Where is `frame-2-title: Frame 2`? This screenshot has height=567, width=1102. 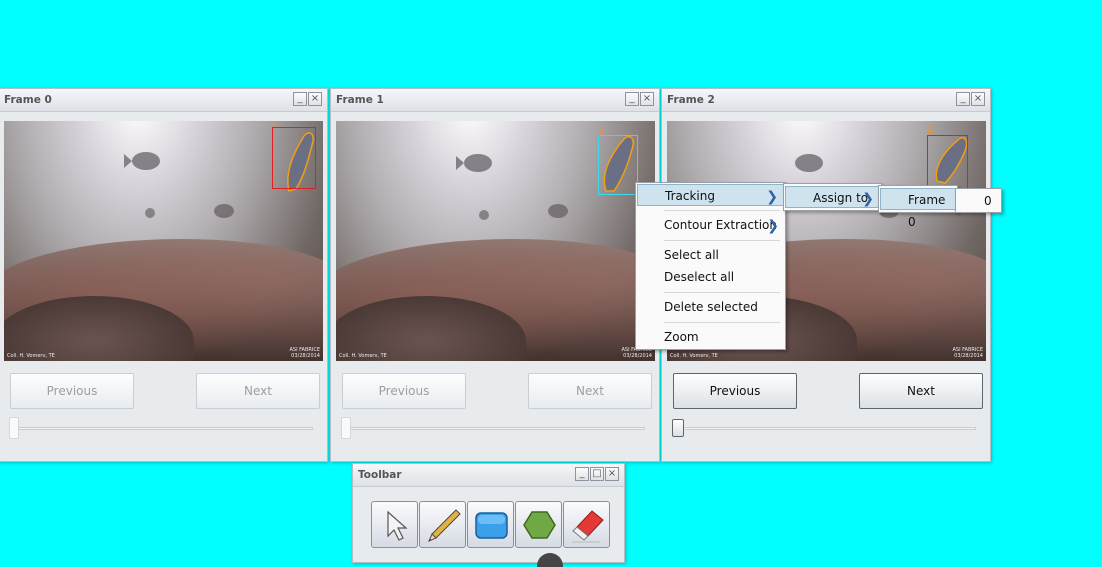
frame-2-title: Frame 2 is located at coordinates (691, 100).